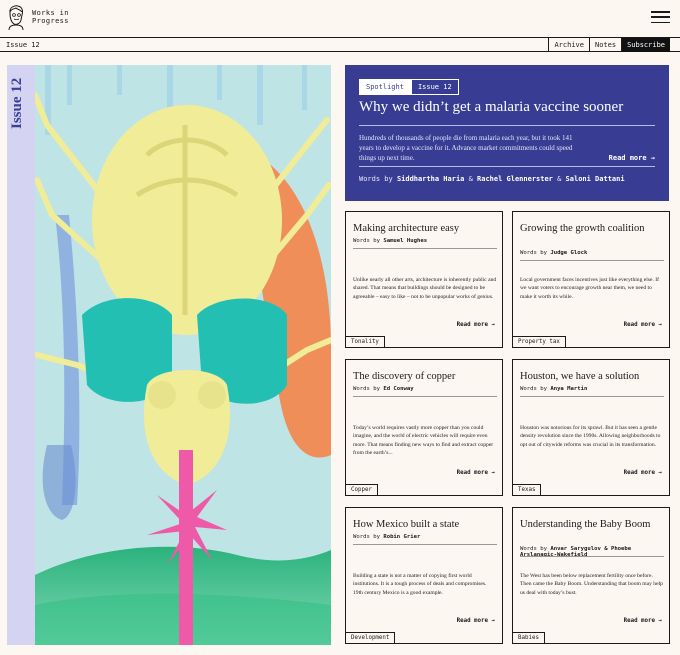  I want to click on topic-tag: Texas, so click(527, 490).